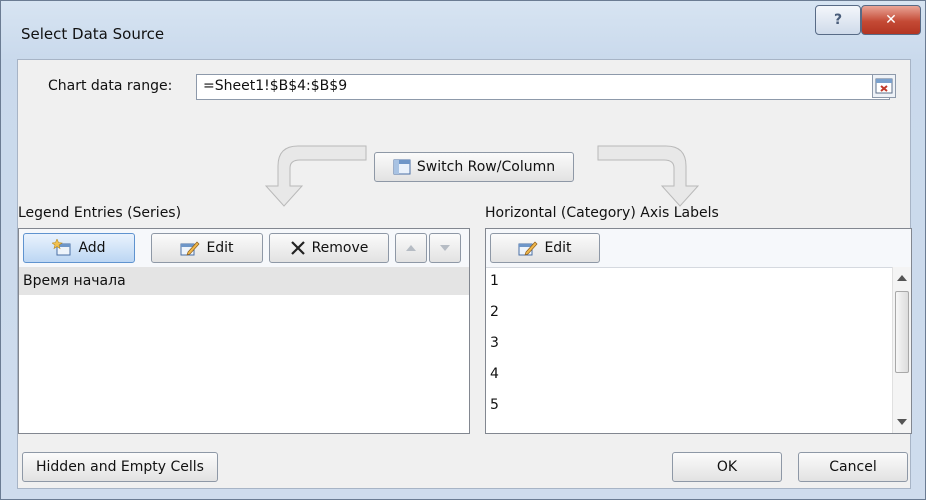 This screenshot has height=500, width=926. What do you see at coordinates (100, 213) in the screenshot?
I see `legend-entries-heading: Legend Entries (Series)` at bounding box center [100, 213].